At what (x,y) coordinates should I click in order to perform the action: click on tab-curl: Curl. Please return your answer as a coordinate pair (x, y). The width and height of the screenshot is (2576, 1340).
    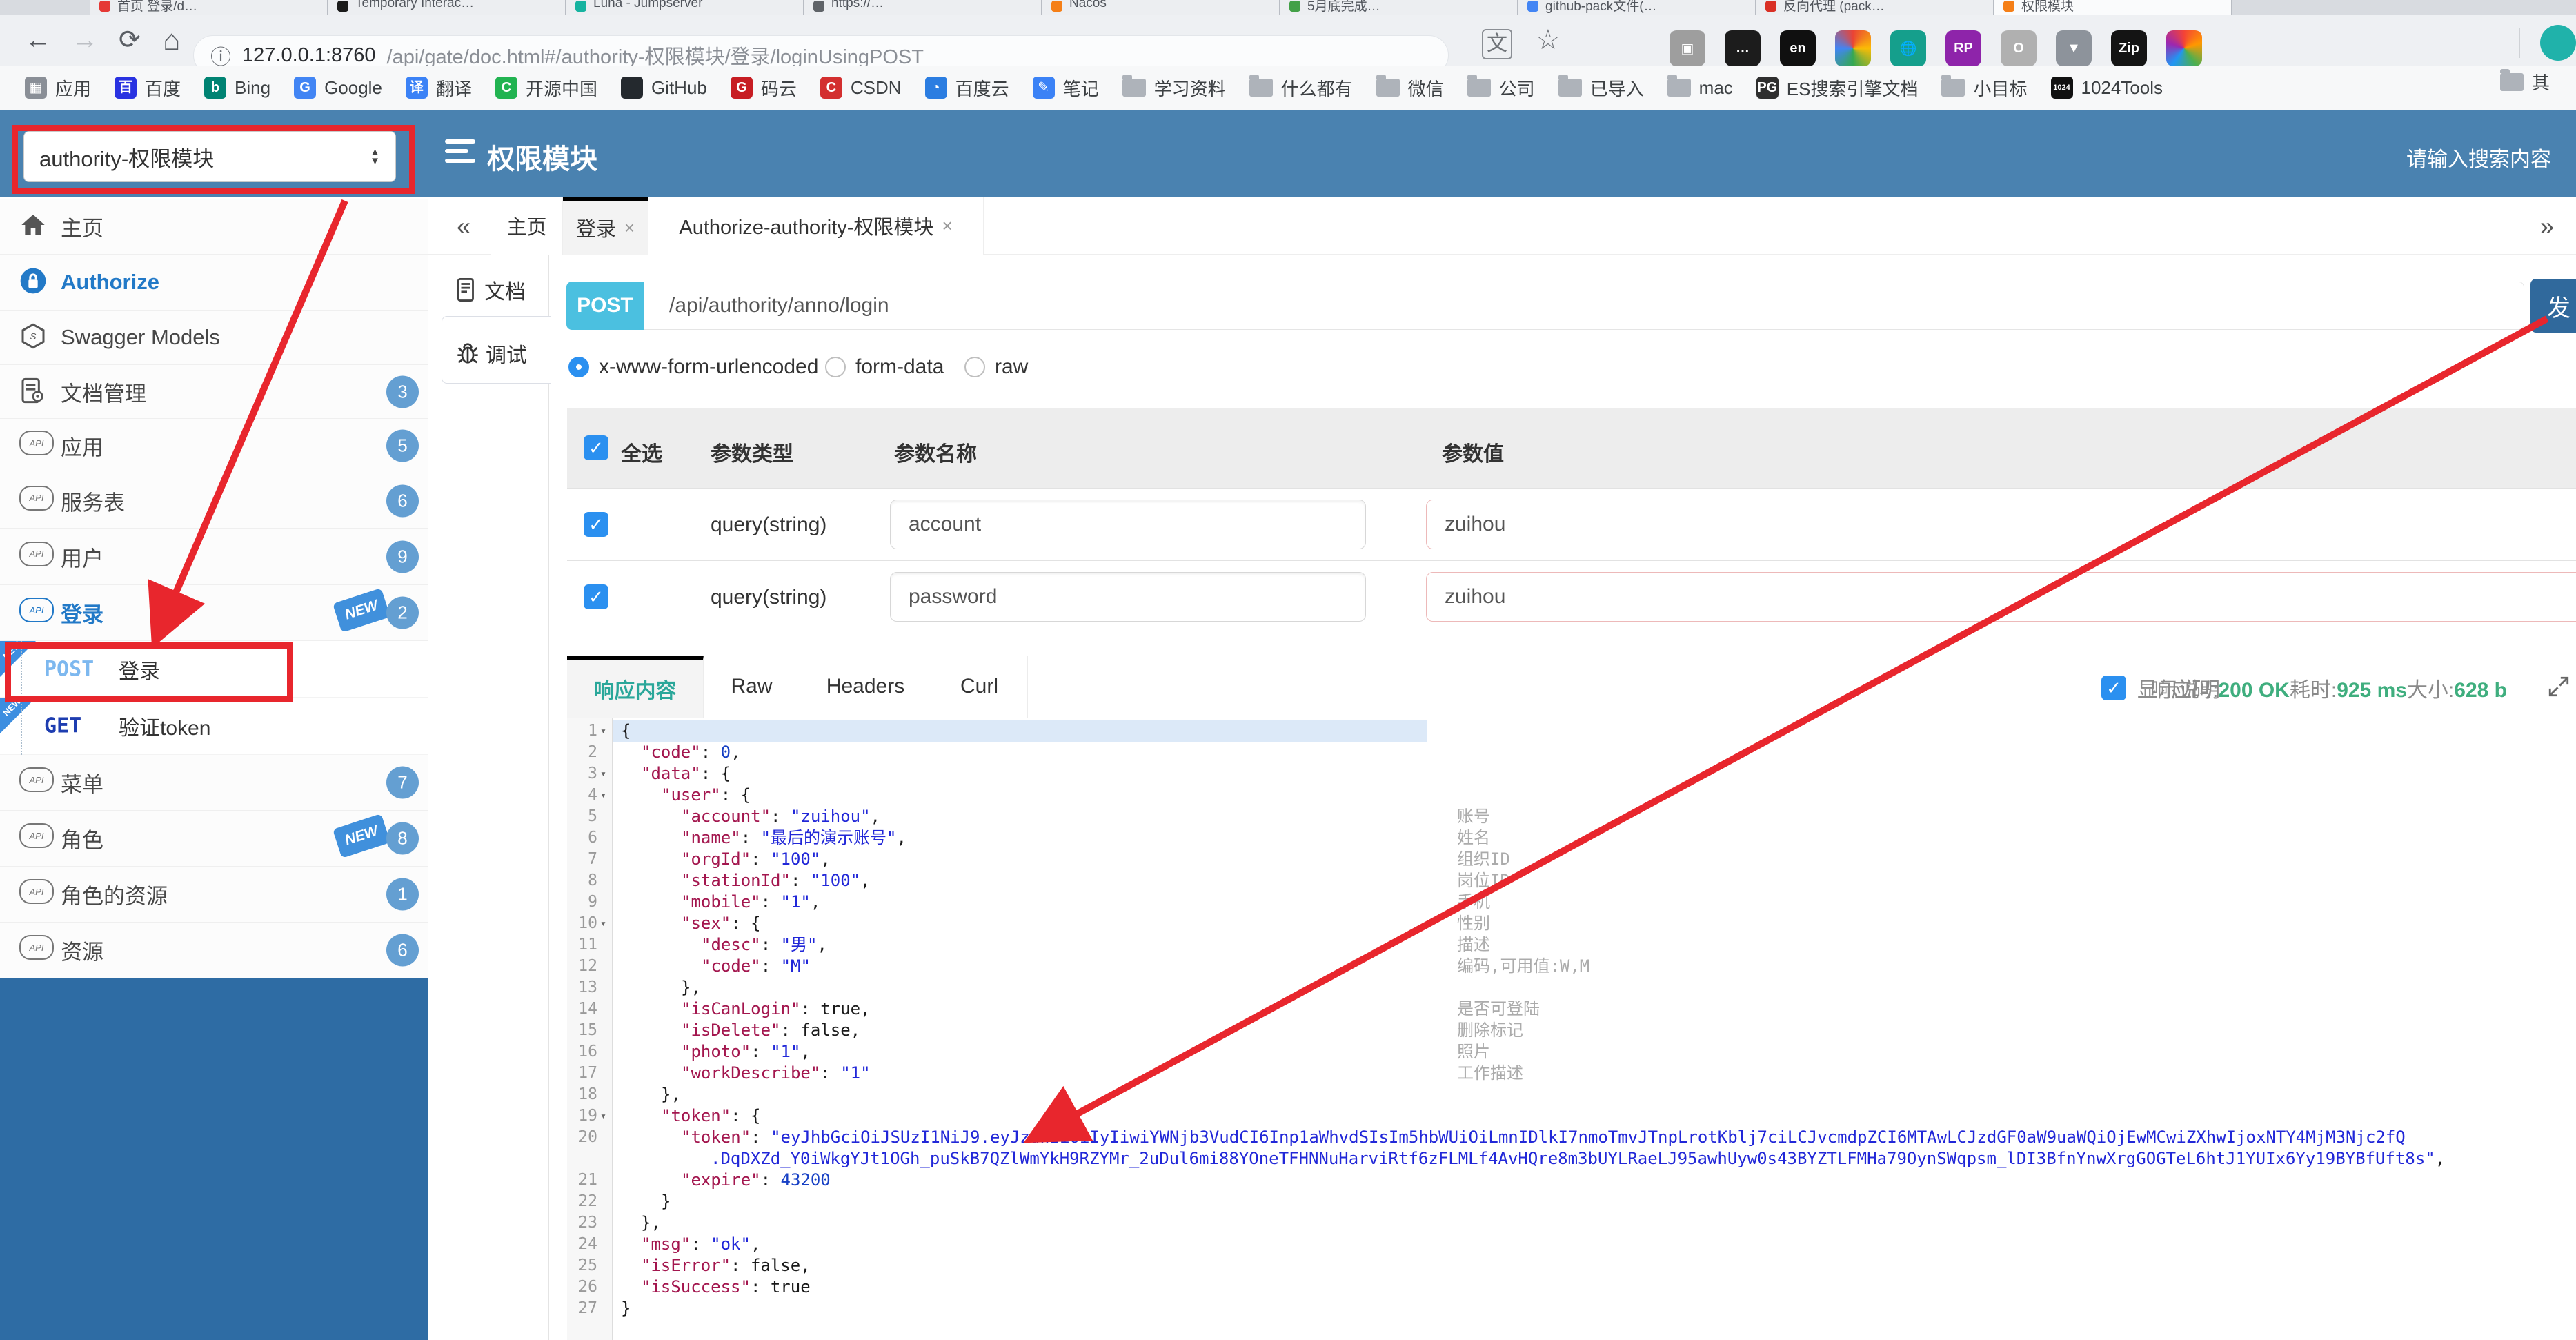
    Looking at the image, I should click on (979, 687).